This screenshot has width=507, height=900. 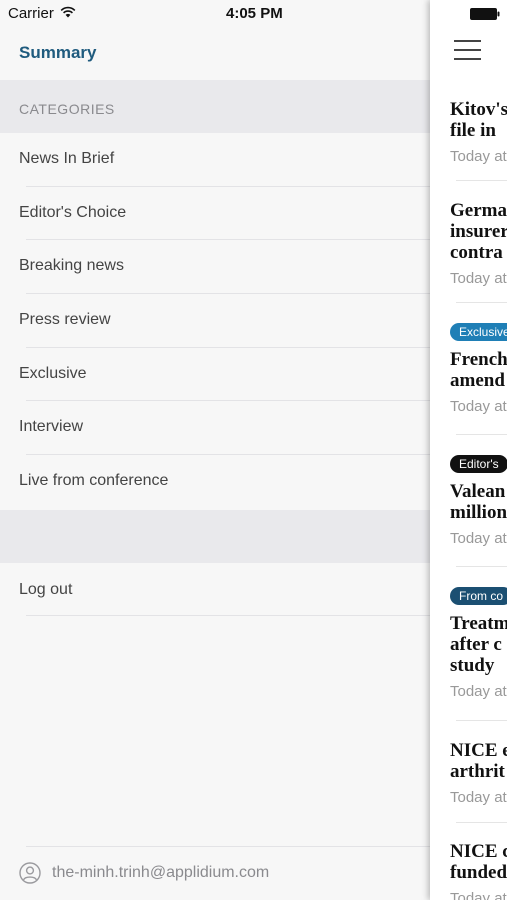 I want to click on headline-line: Germa, so click(x=478, y=210).